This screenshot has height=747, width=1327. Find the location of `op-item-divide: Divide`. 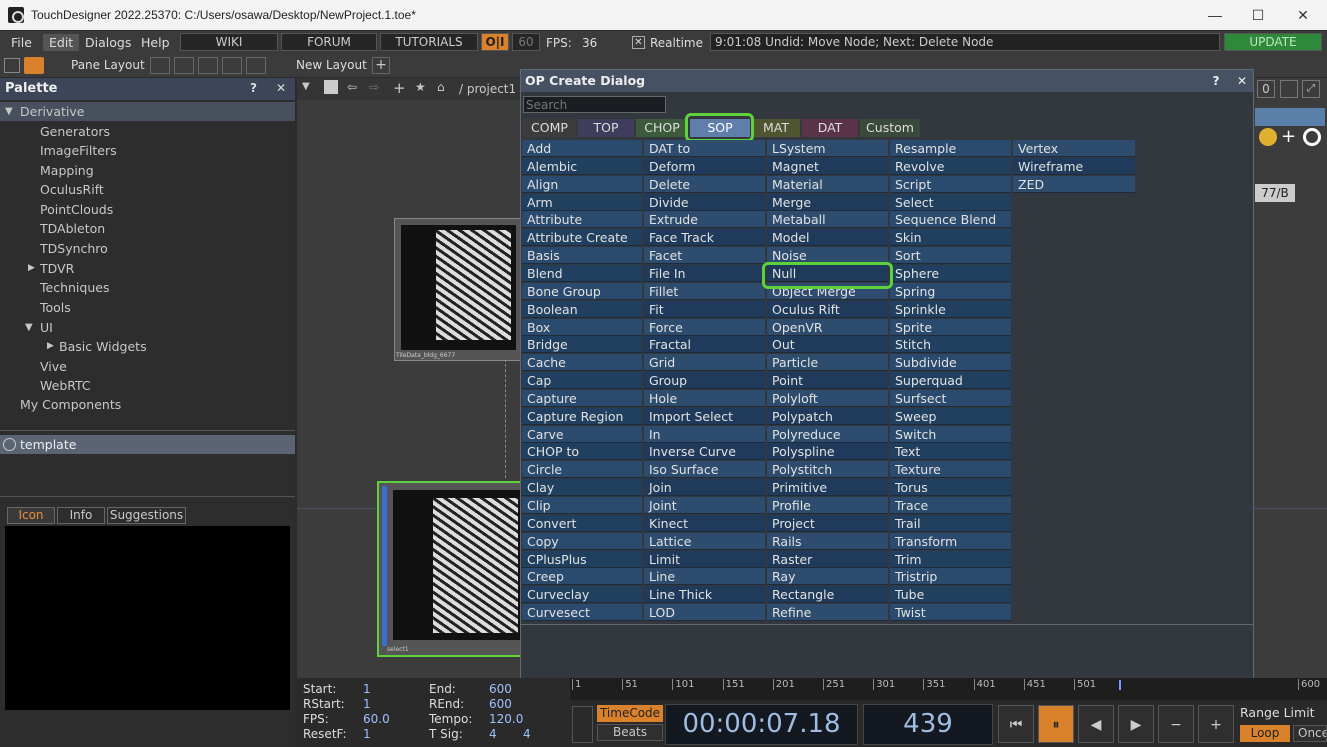

op-item-divide: Divide is located at coordinates (704, 202).